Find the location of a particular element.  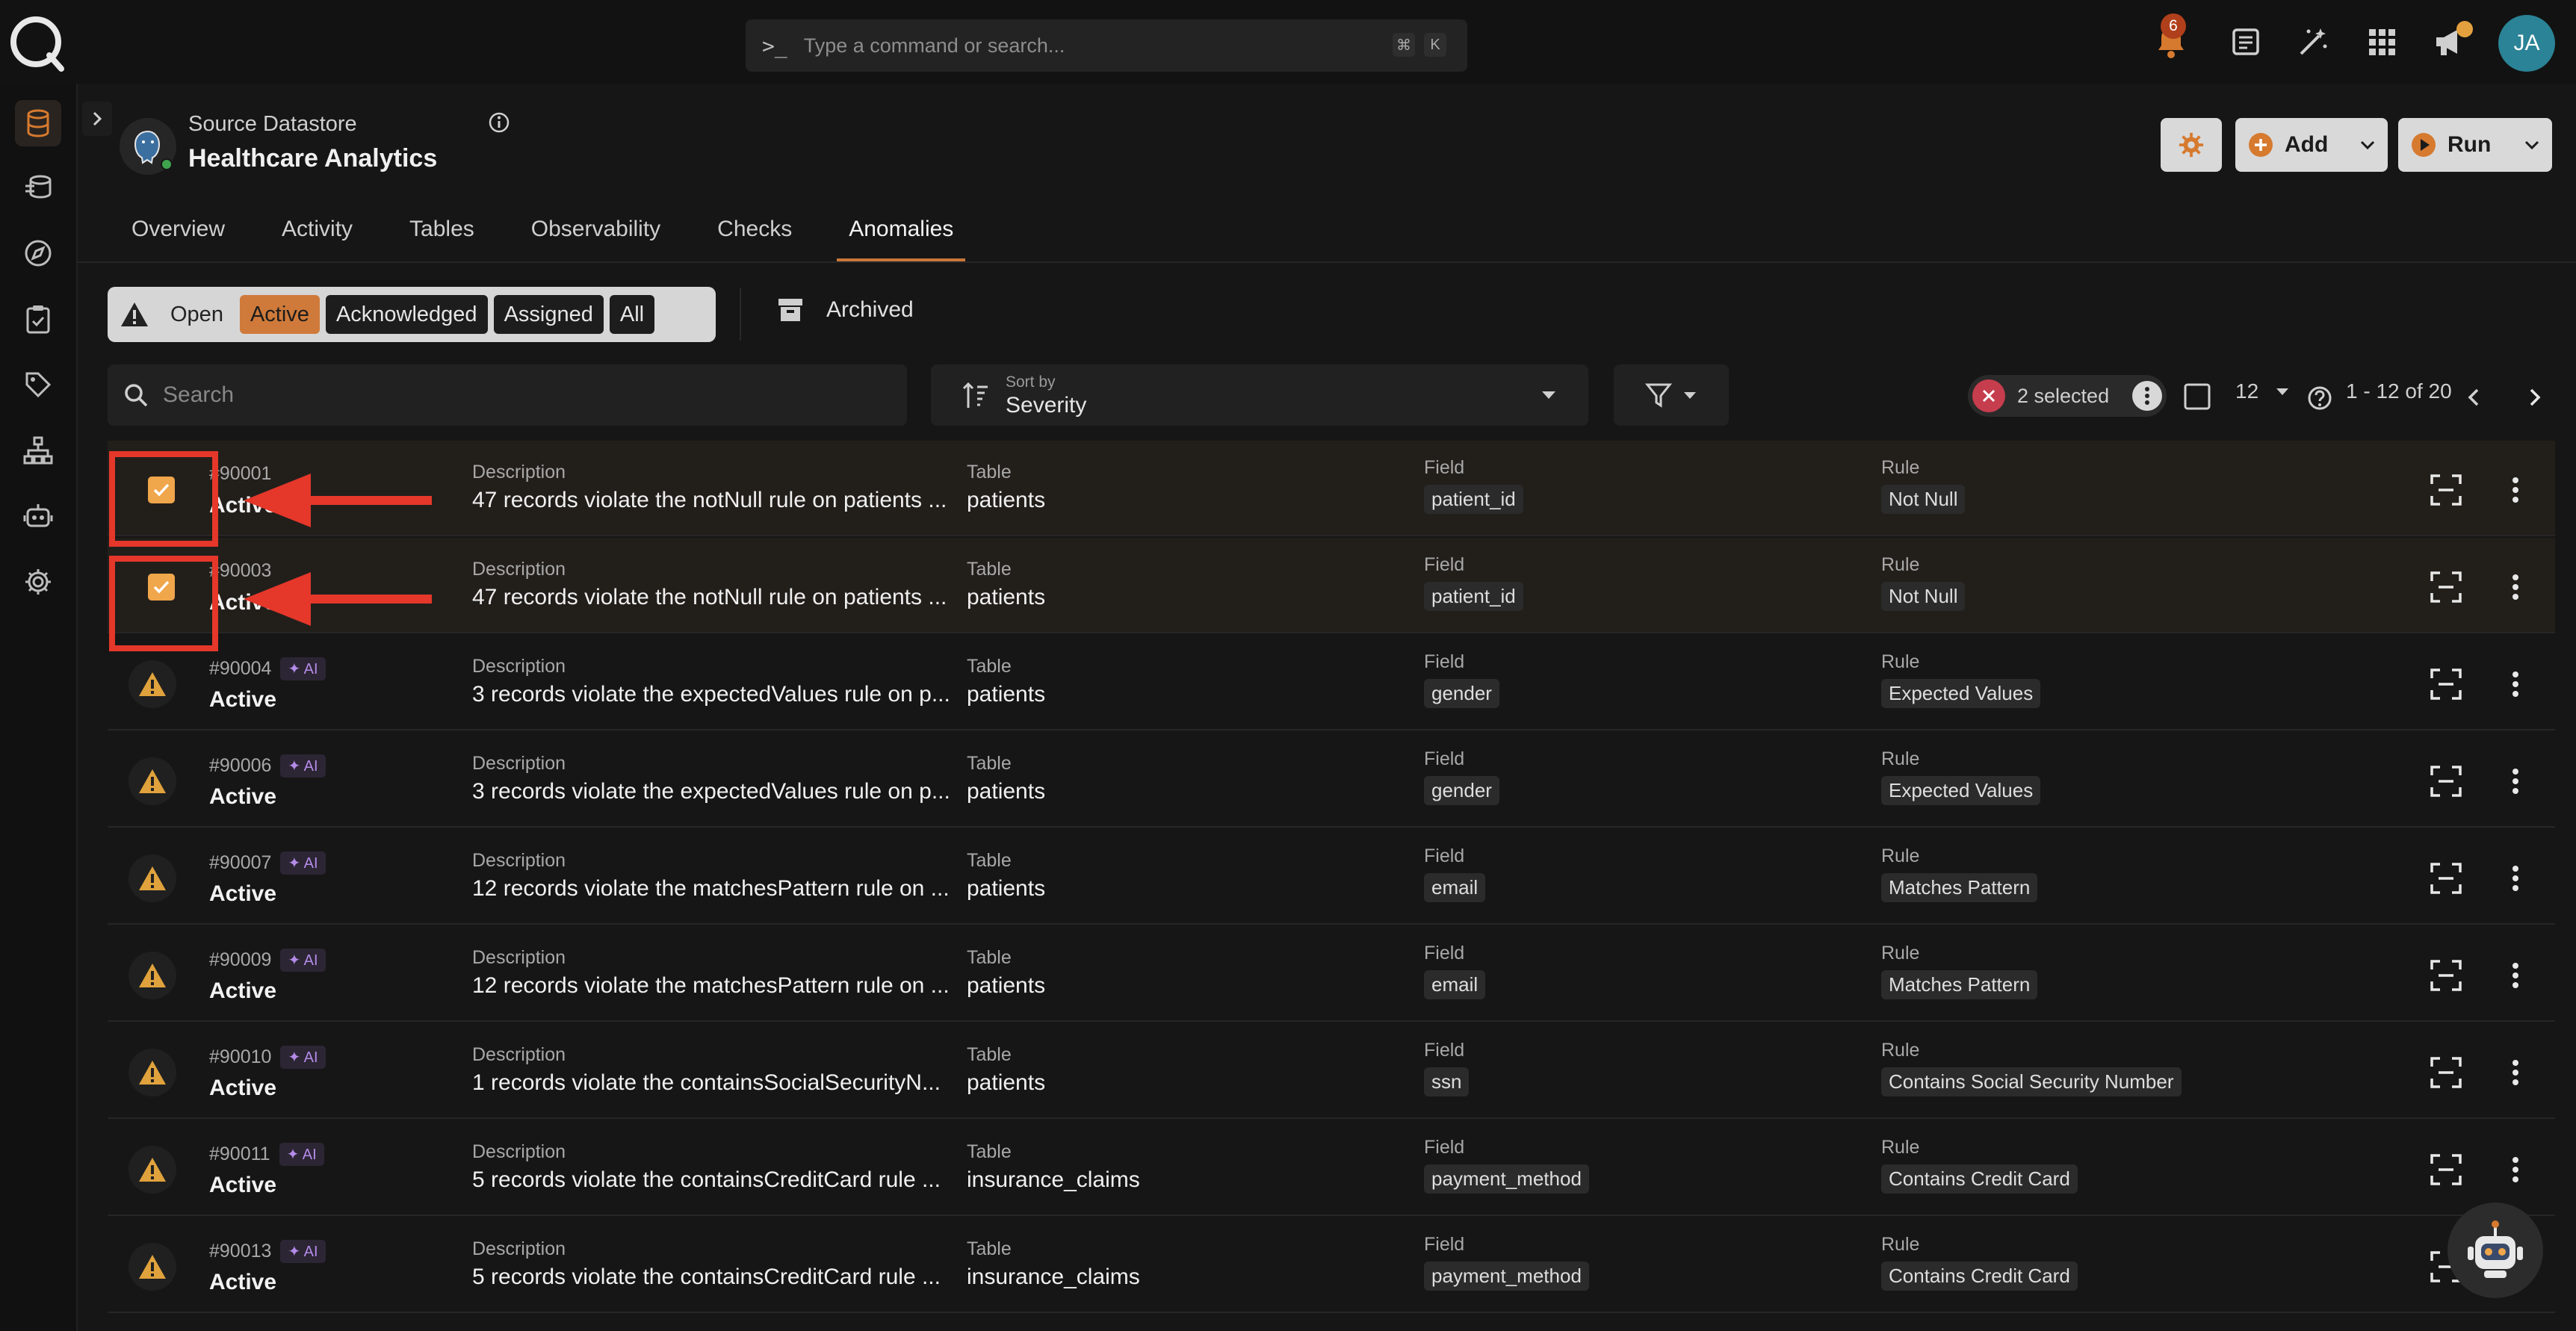

sidebar-item-checks is located at coordinates (38, 319).